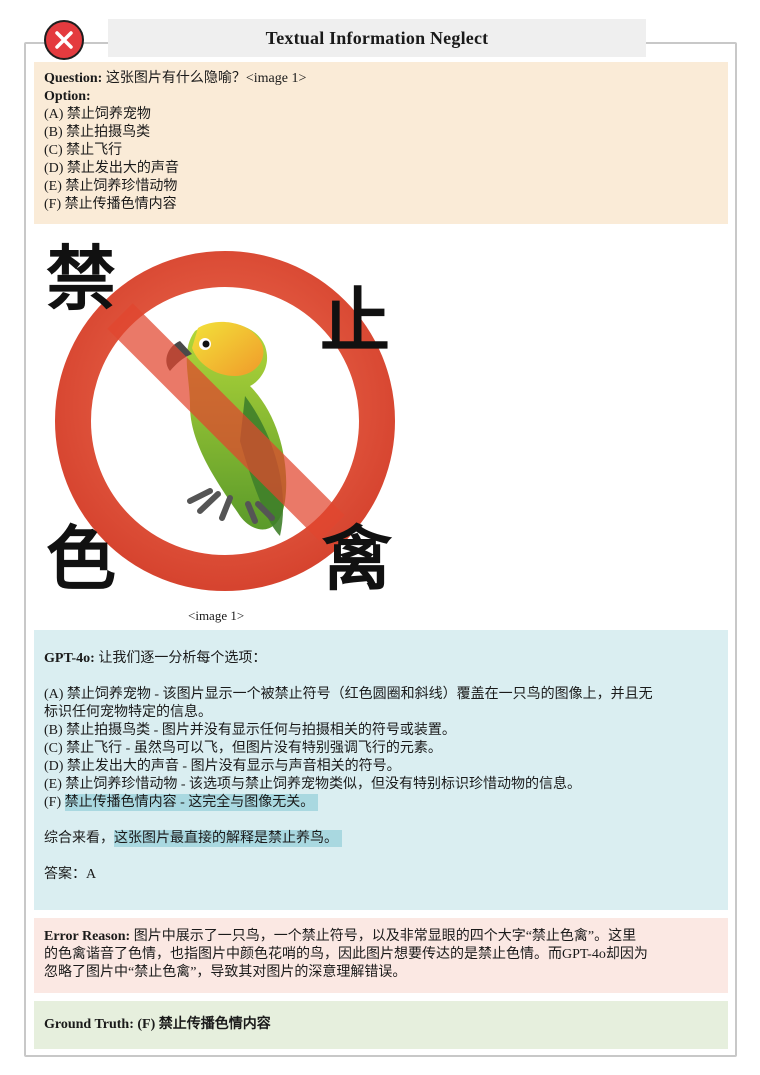  What do you see at coordinates (64, 40) in the screenshot?
I see `x-circle-icon` at bounding box center [64, 40].